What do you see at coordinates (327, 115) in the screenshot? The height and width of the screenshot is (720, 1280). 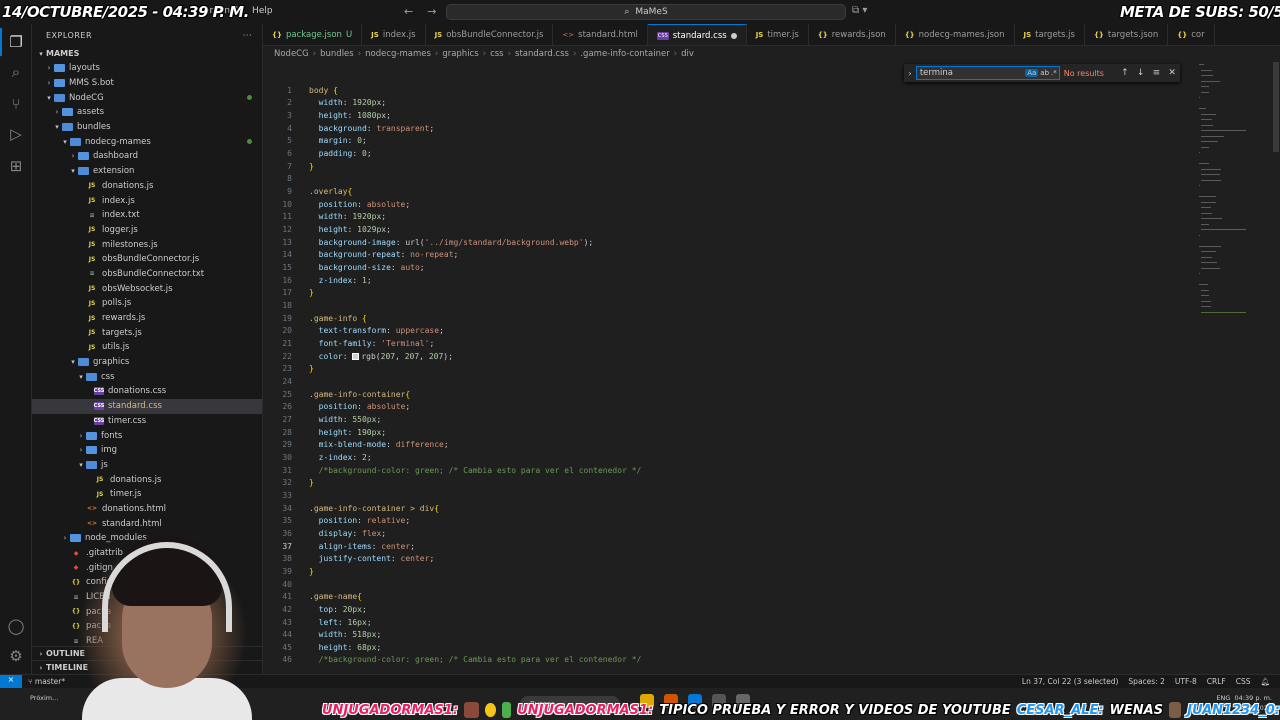 I see `code-line: 3 height: 1080px;` at bounding box center [327, 115].